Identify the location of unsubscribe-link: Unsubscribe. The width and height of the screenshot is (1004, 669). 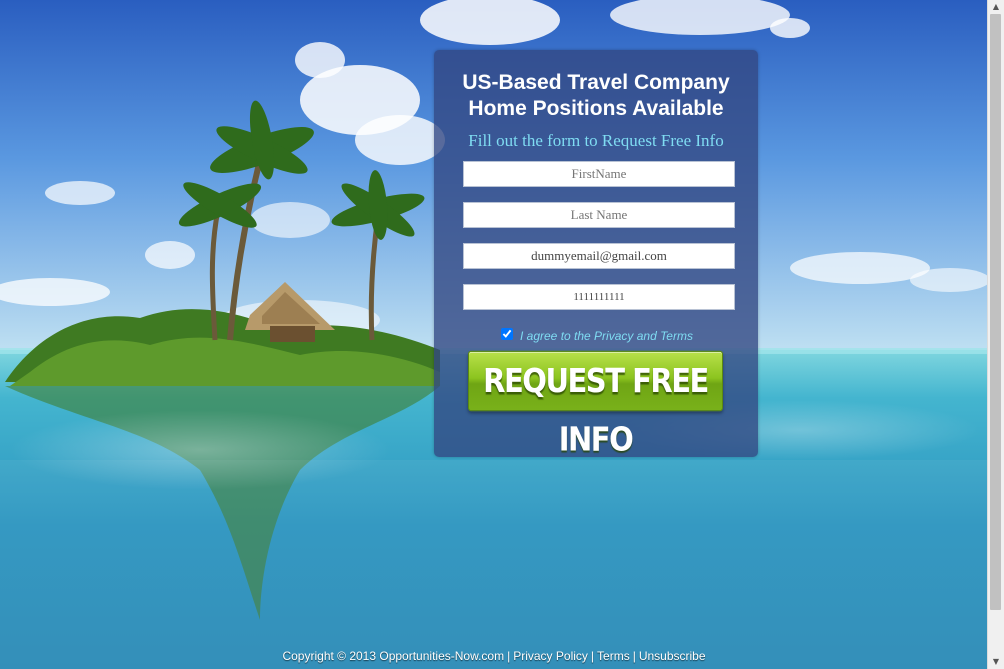
(672, 656).